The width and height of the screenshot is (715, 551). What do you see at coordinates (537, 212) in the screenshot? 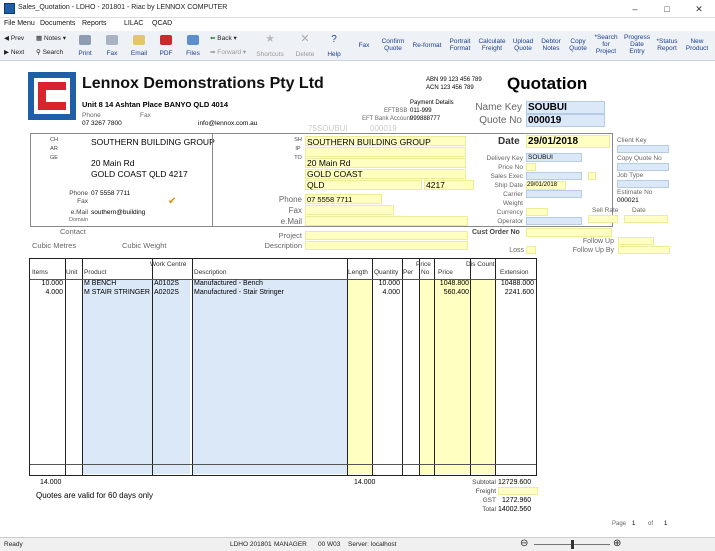
I see `currency-field` at bounding box center [537, 212].